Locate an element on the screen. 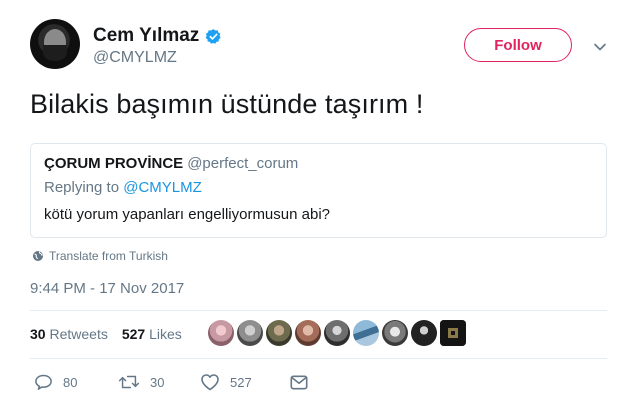 The width and height of the screenshot is (635, 417). translate-link: Translate from Turkish is located at coordinates (100, 256).